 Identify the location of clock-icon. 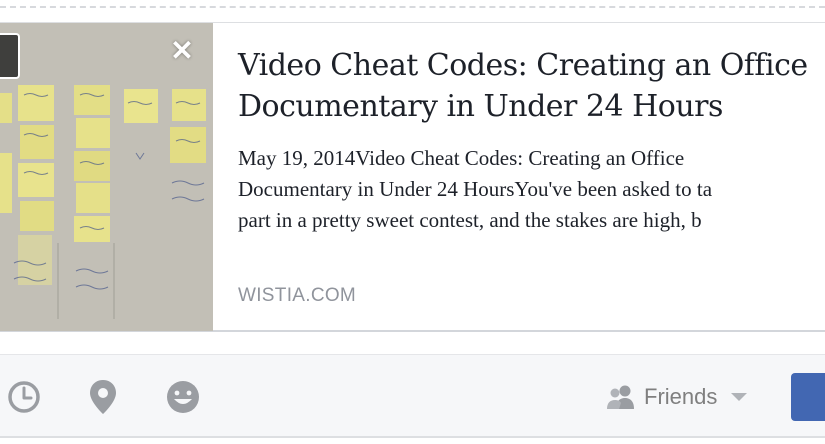
(24, 397).